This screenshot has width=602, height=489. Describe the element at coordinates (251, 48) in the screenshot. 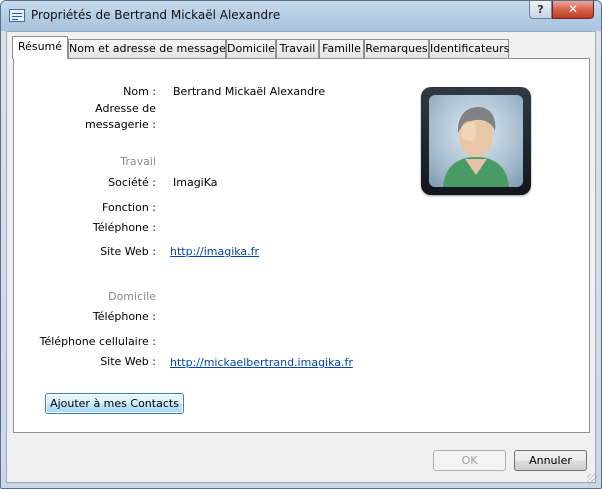

I see `tab-home: Domicile` at that location.